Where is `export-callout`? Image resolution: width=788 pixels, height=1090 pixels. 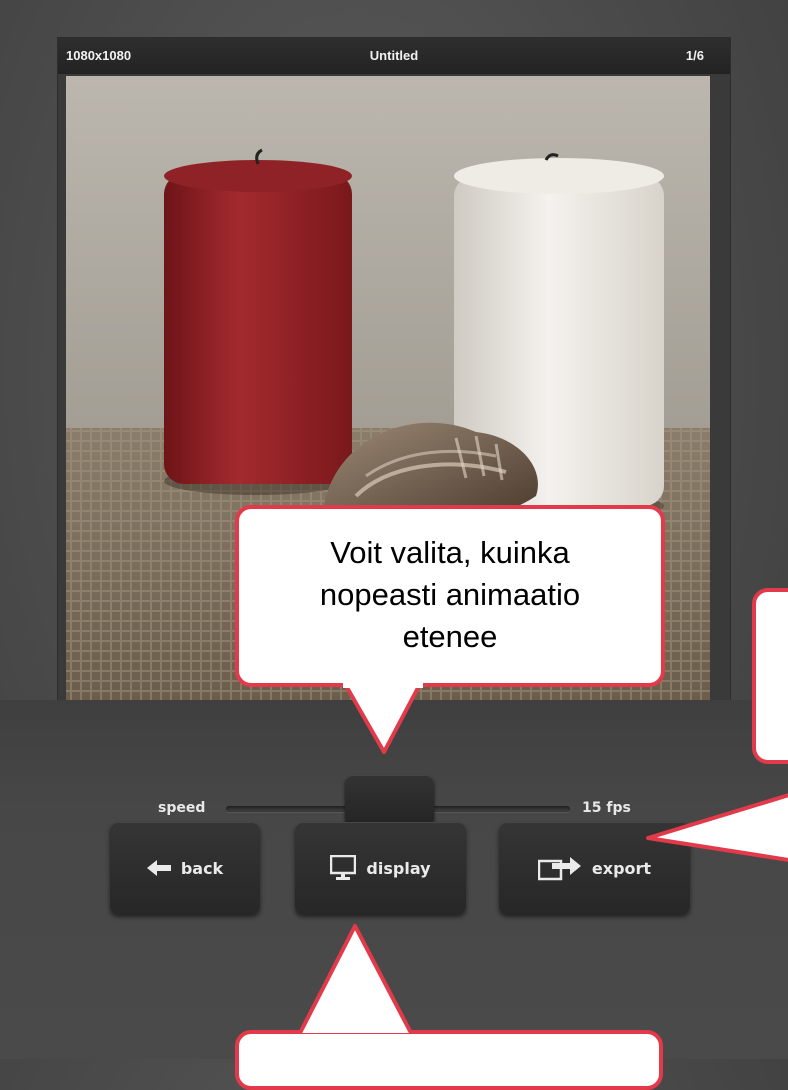 export-callout is located at coordinates (770, 676).